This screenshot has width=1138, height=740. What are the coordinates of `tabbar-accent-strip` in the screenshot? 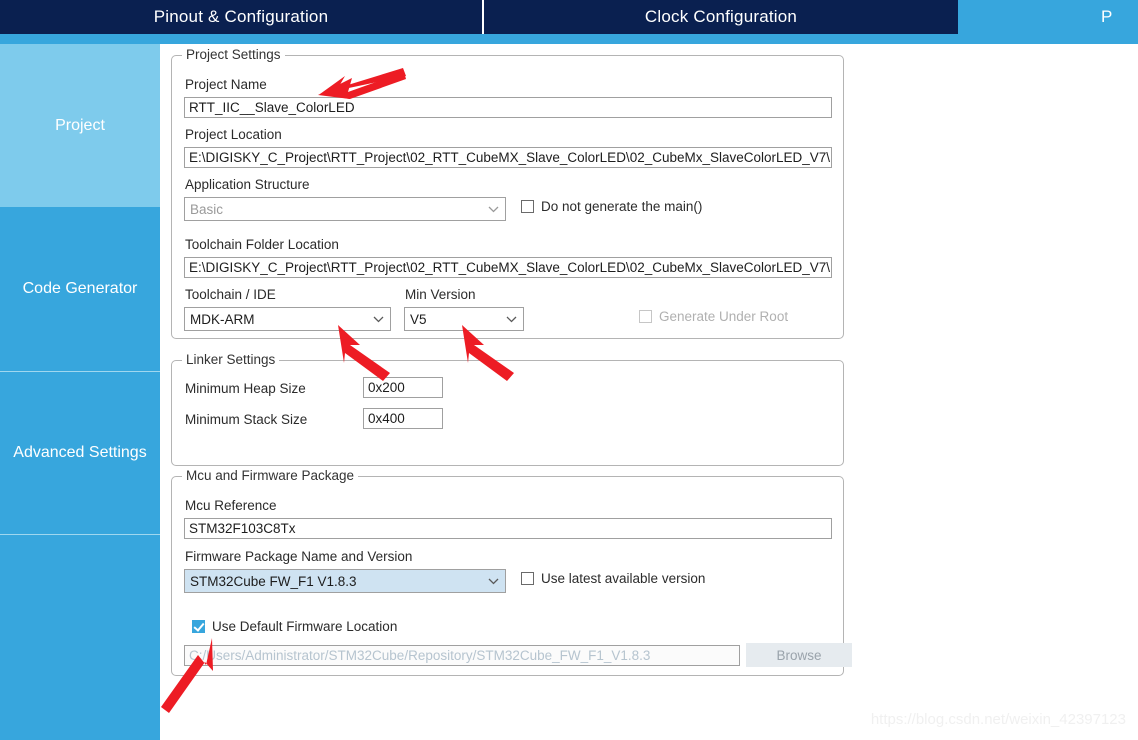 It's located at (479, 39).